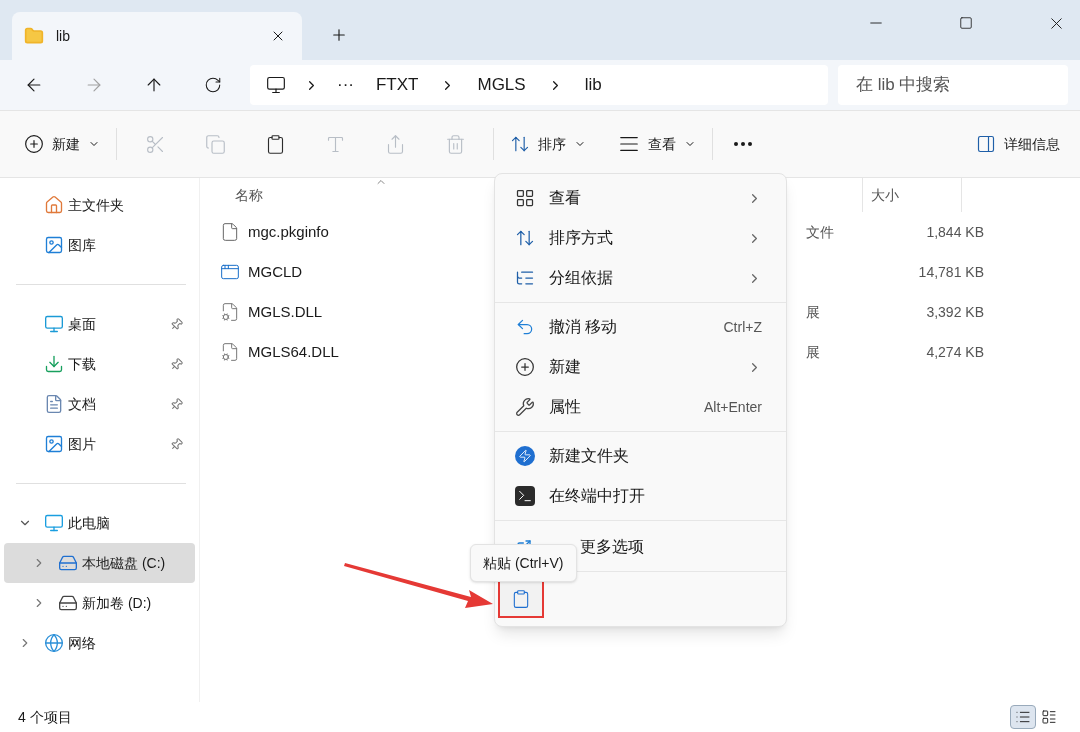 The height and width of the screenshot is (732, 1080). What do you see at coordinates (99, 245) in the screenshot?
I see `sidebar-item: 图库` at bounding box center [99, 245].